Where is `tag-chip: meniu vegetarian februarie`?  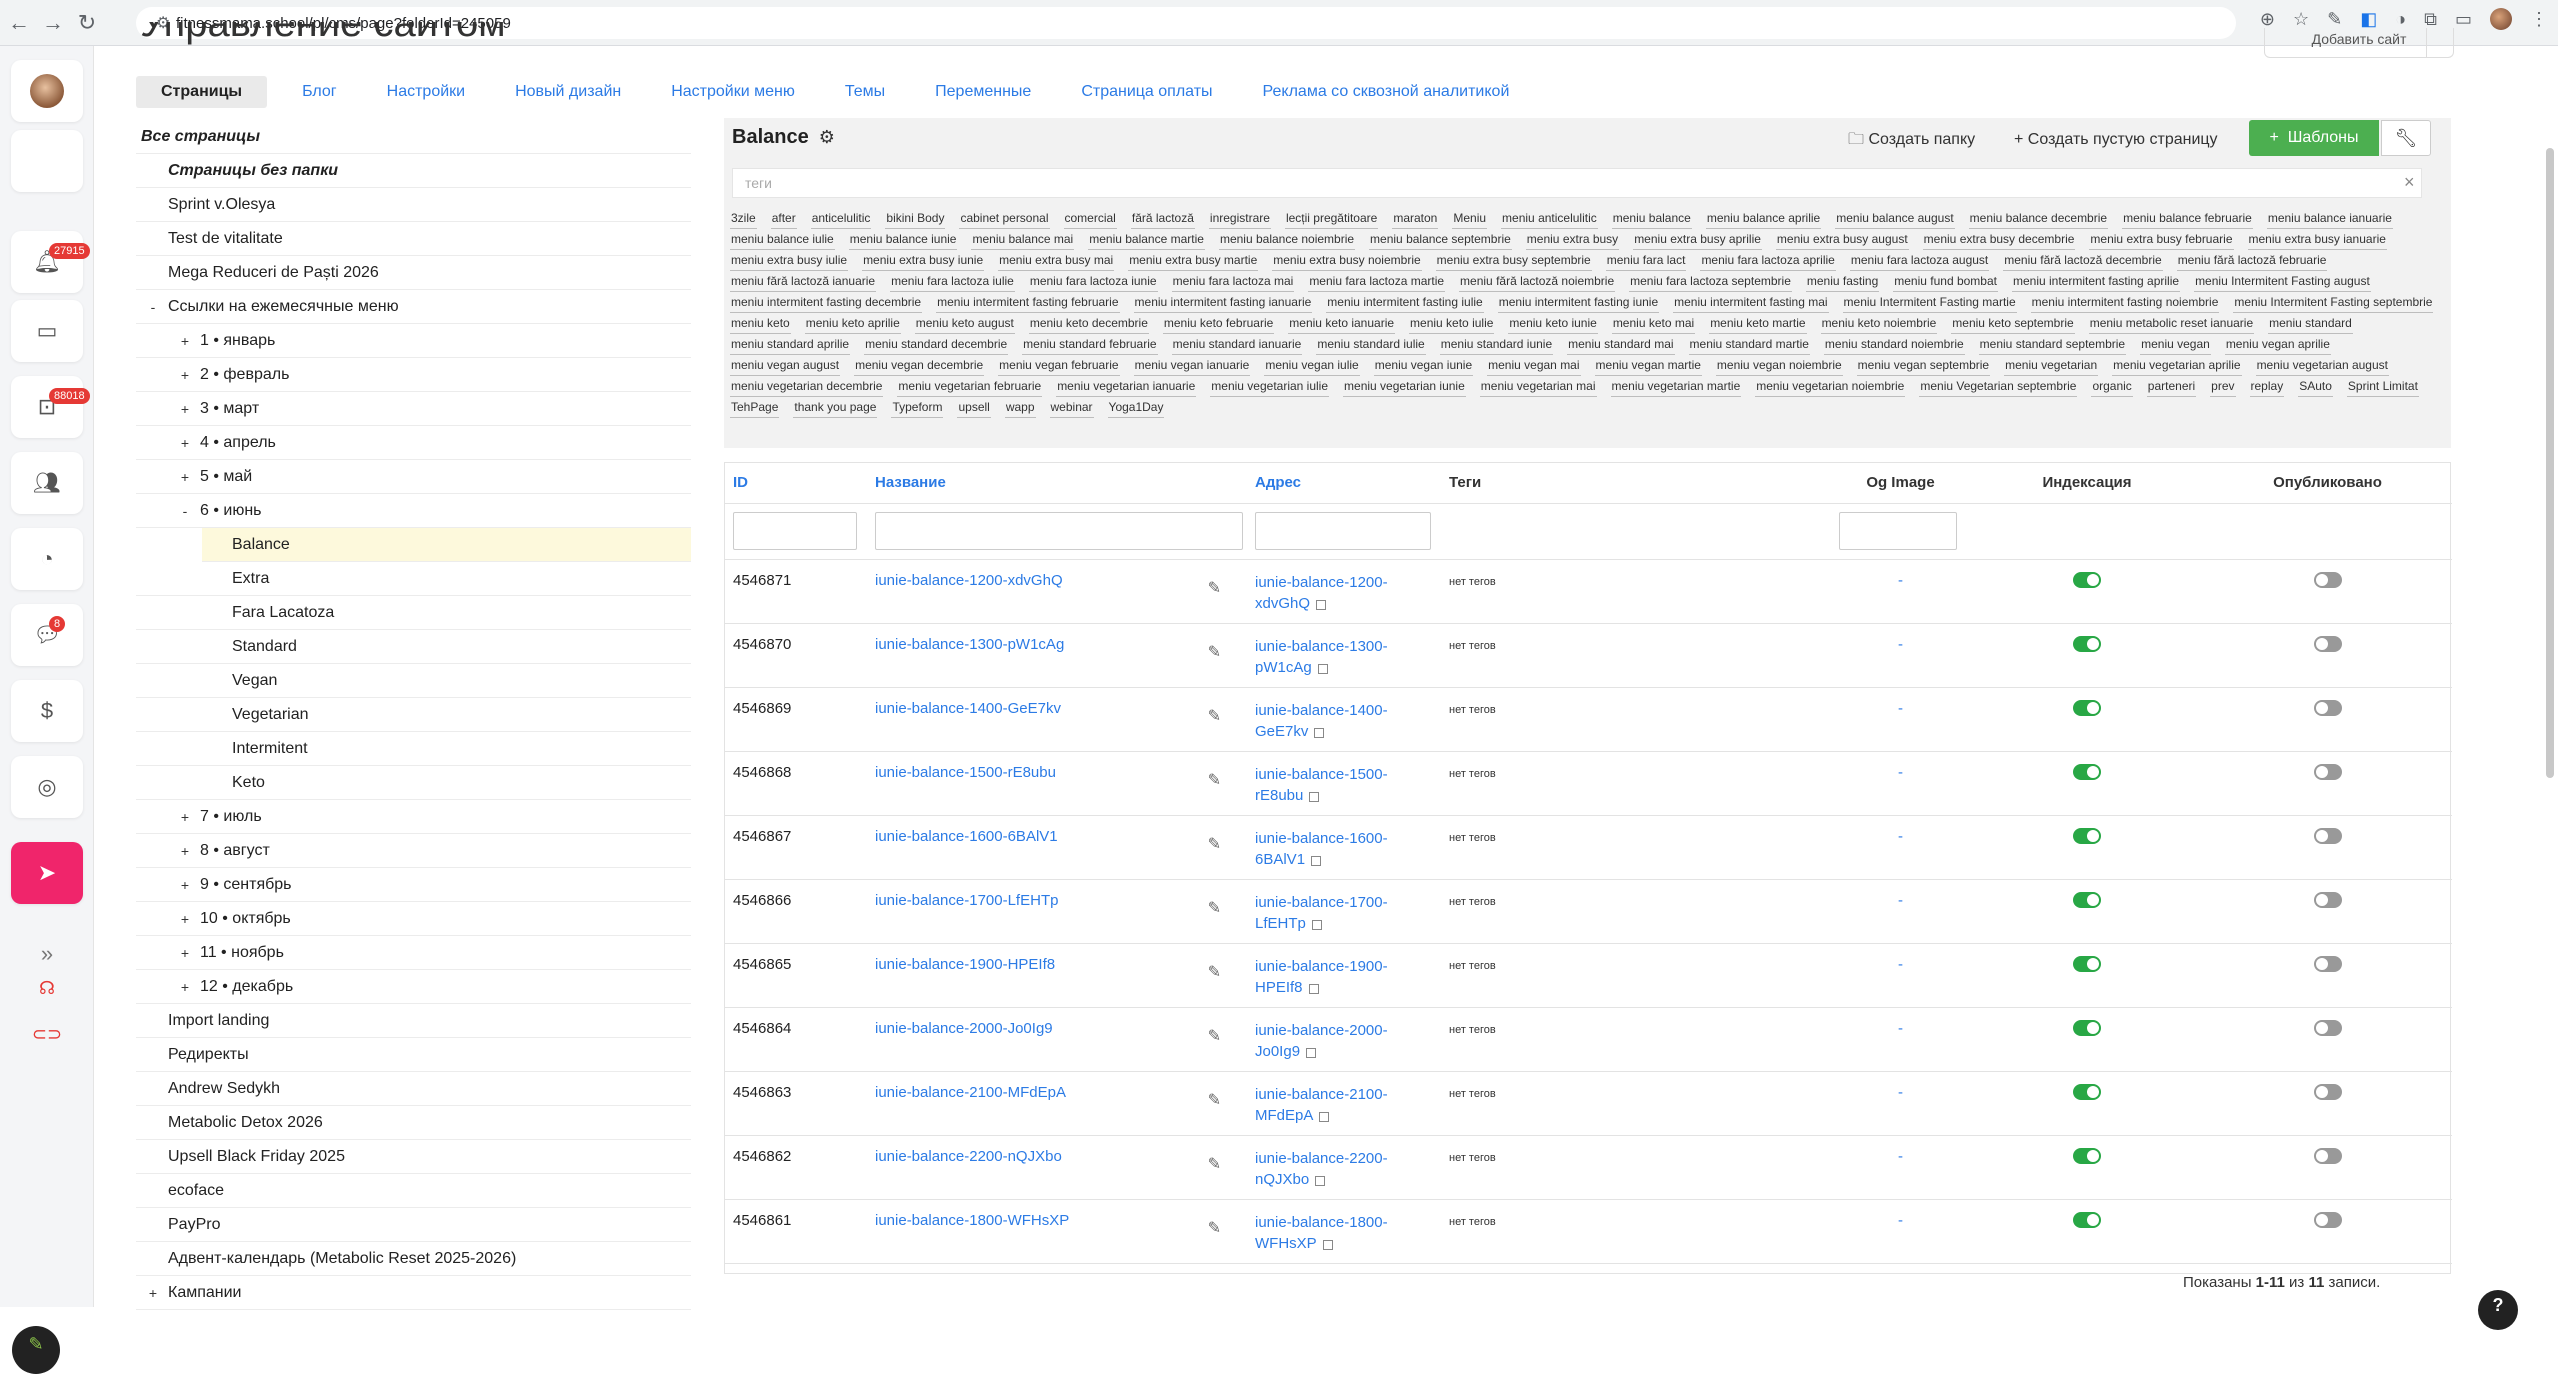
tag-chip: meniu vegetarian februarie is located at coordinates (970, 386).